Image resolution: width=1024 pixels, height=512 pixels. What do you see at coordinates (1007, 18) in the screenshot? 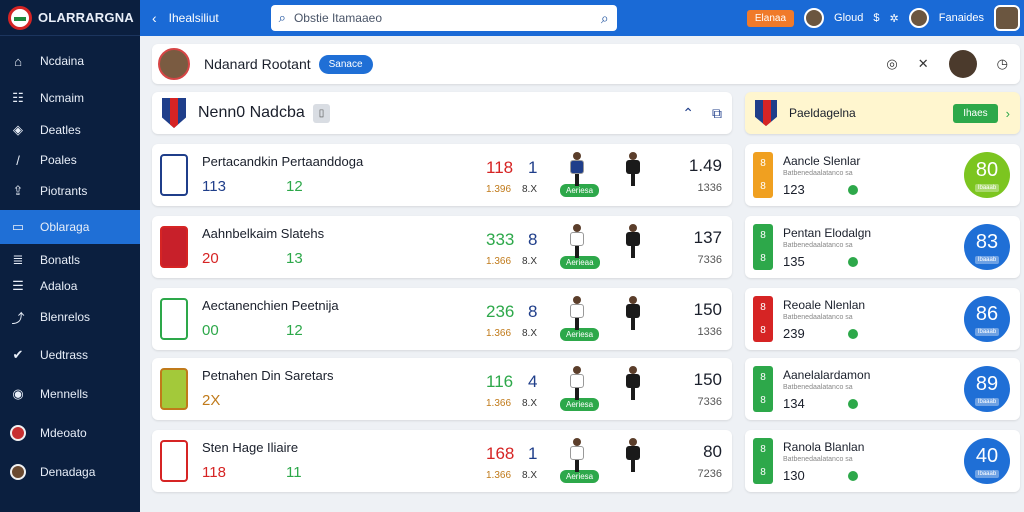
I see `account-avatar` at bounding box center [1007, 18].